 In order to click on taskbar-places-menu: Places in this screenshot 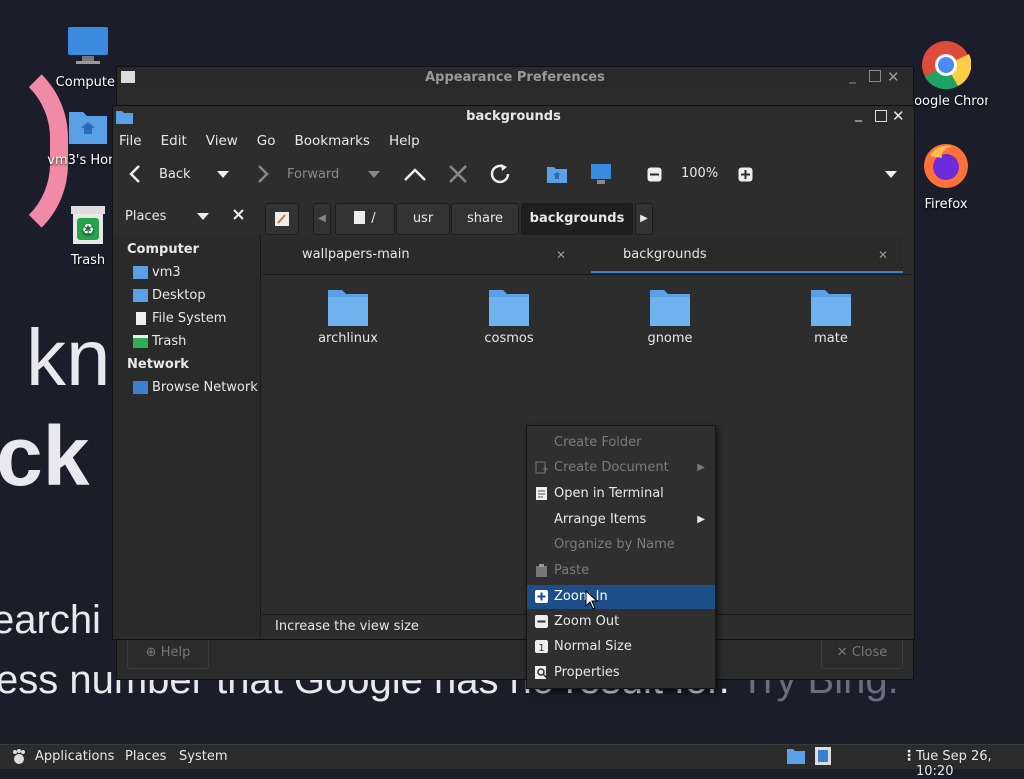, I will do `click(145, 756)`.